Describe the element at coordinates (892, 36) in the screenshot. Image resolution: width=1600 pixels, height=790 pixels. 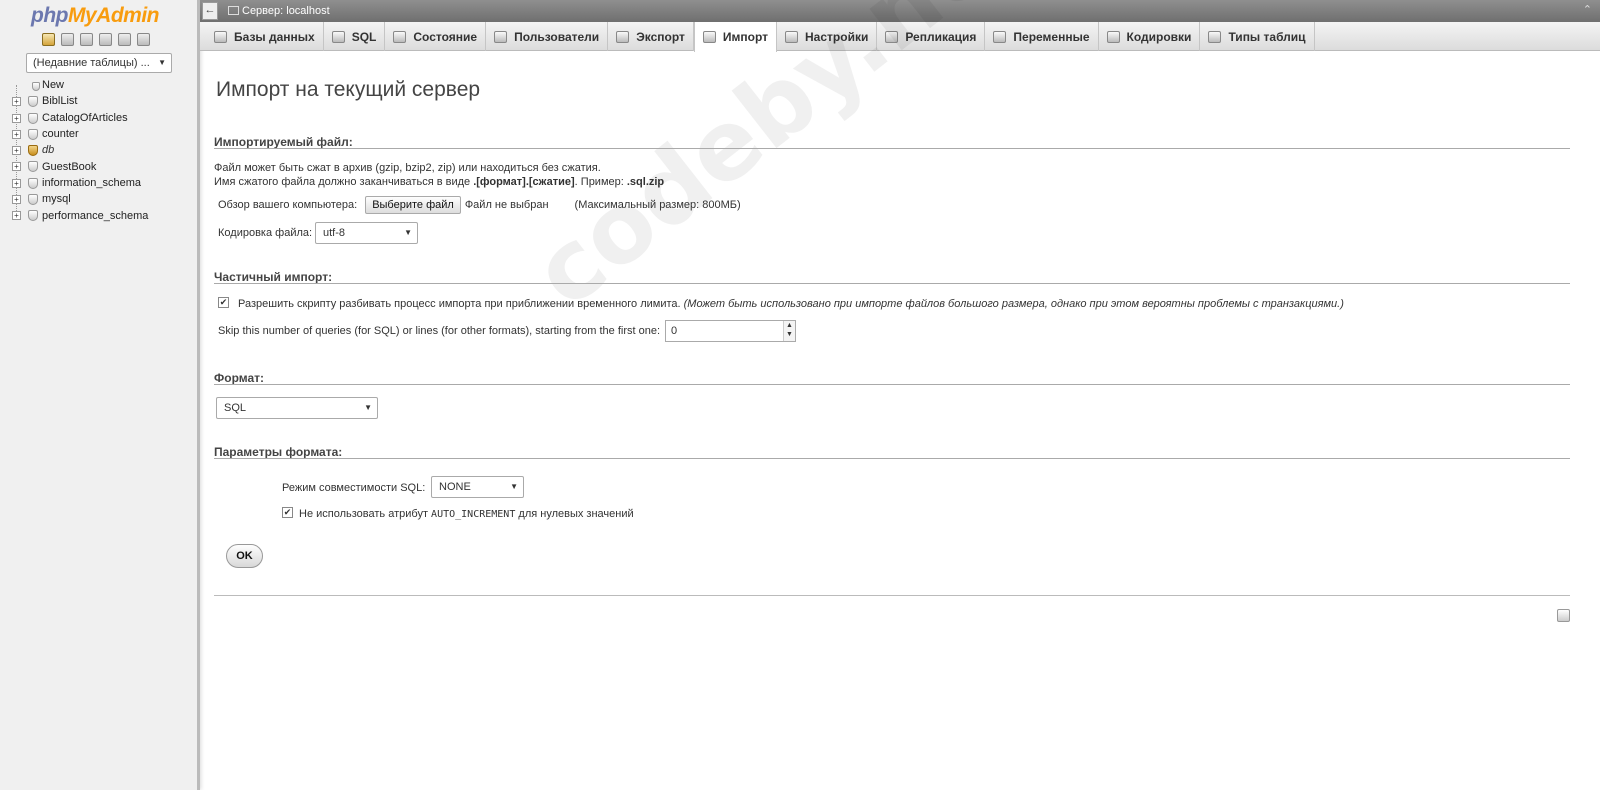
I see `replication-icon` at that location.